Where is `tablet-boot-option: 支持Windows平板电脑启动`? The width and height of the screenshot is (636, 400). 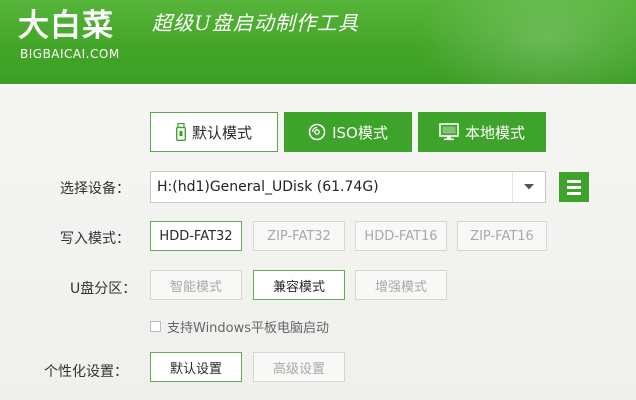 tablet-boot-option: 支持Windows平板电脑启动 is located at coordinates (240, 326).